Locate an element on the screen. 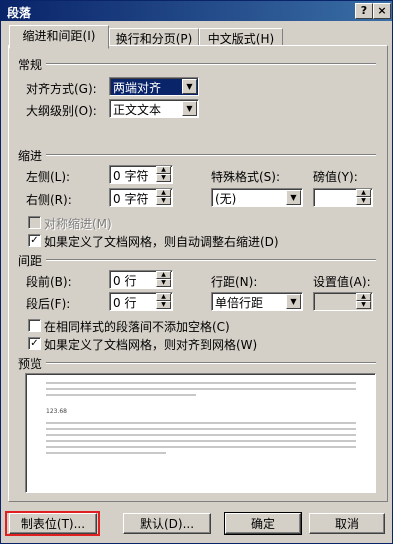 Image resolution: width=393 pixels, height=544 pixels. space-after-value: 0 行 is located at coordinates (125, 303).